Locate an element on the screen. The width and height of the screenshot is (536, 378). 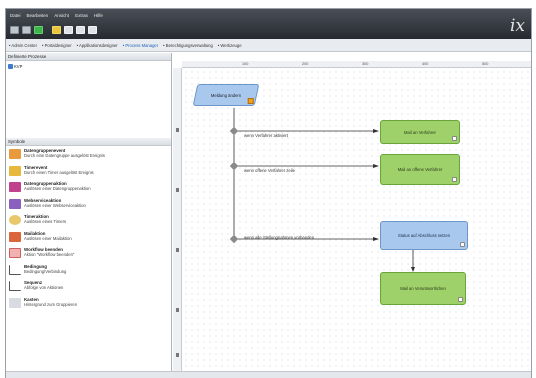
action-node-label: Mail an offene Verfahrer is located at coordinates (420, 169).